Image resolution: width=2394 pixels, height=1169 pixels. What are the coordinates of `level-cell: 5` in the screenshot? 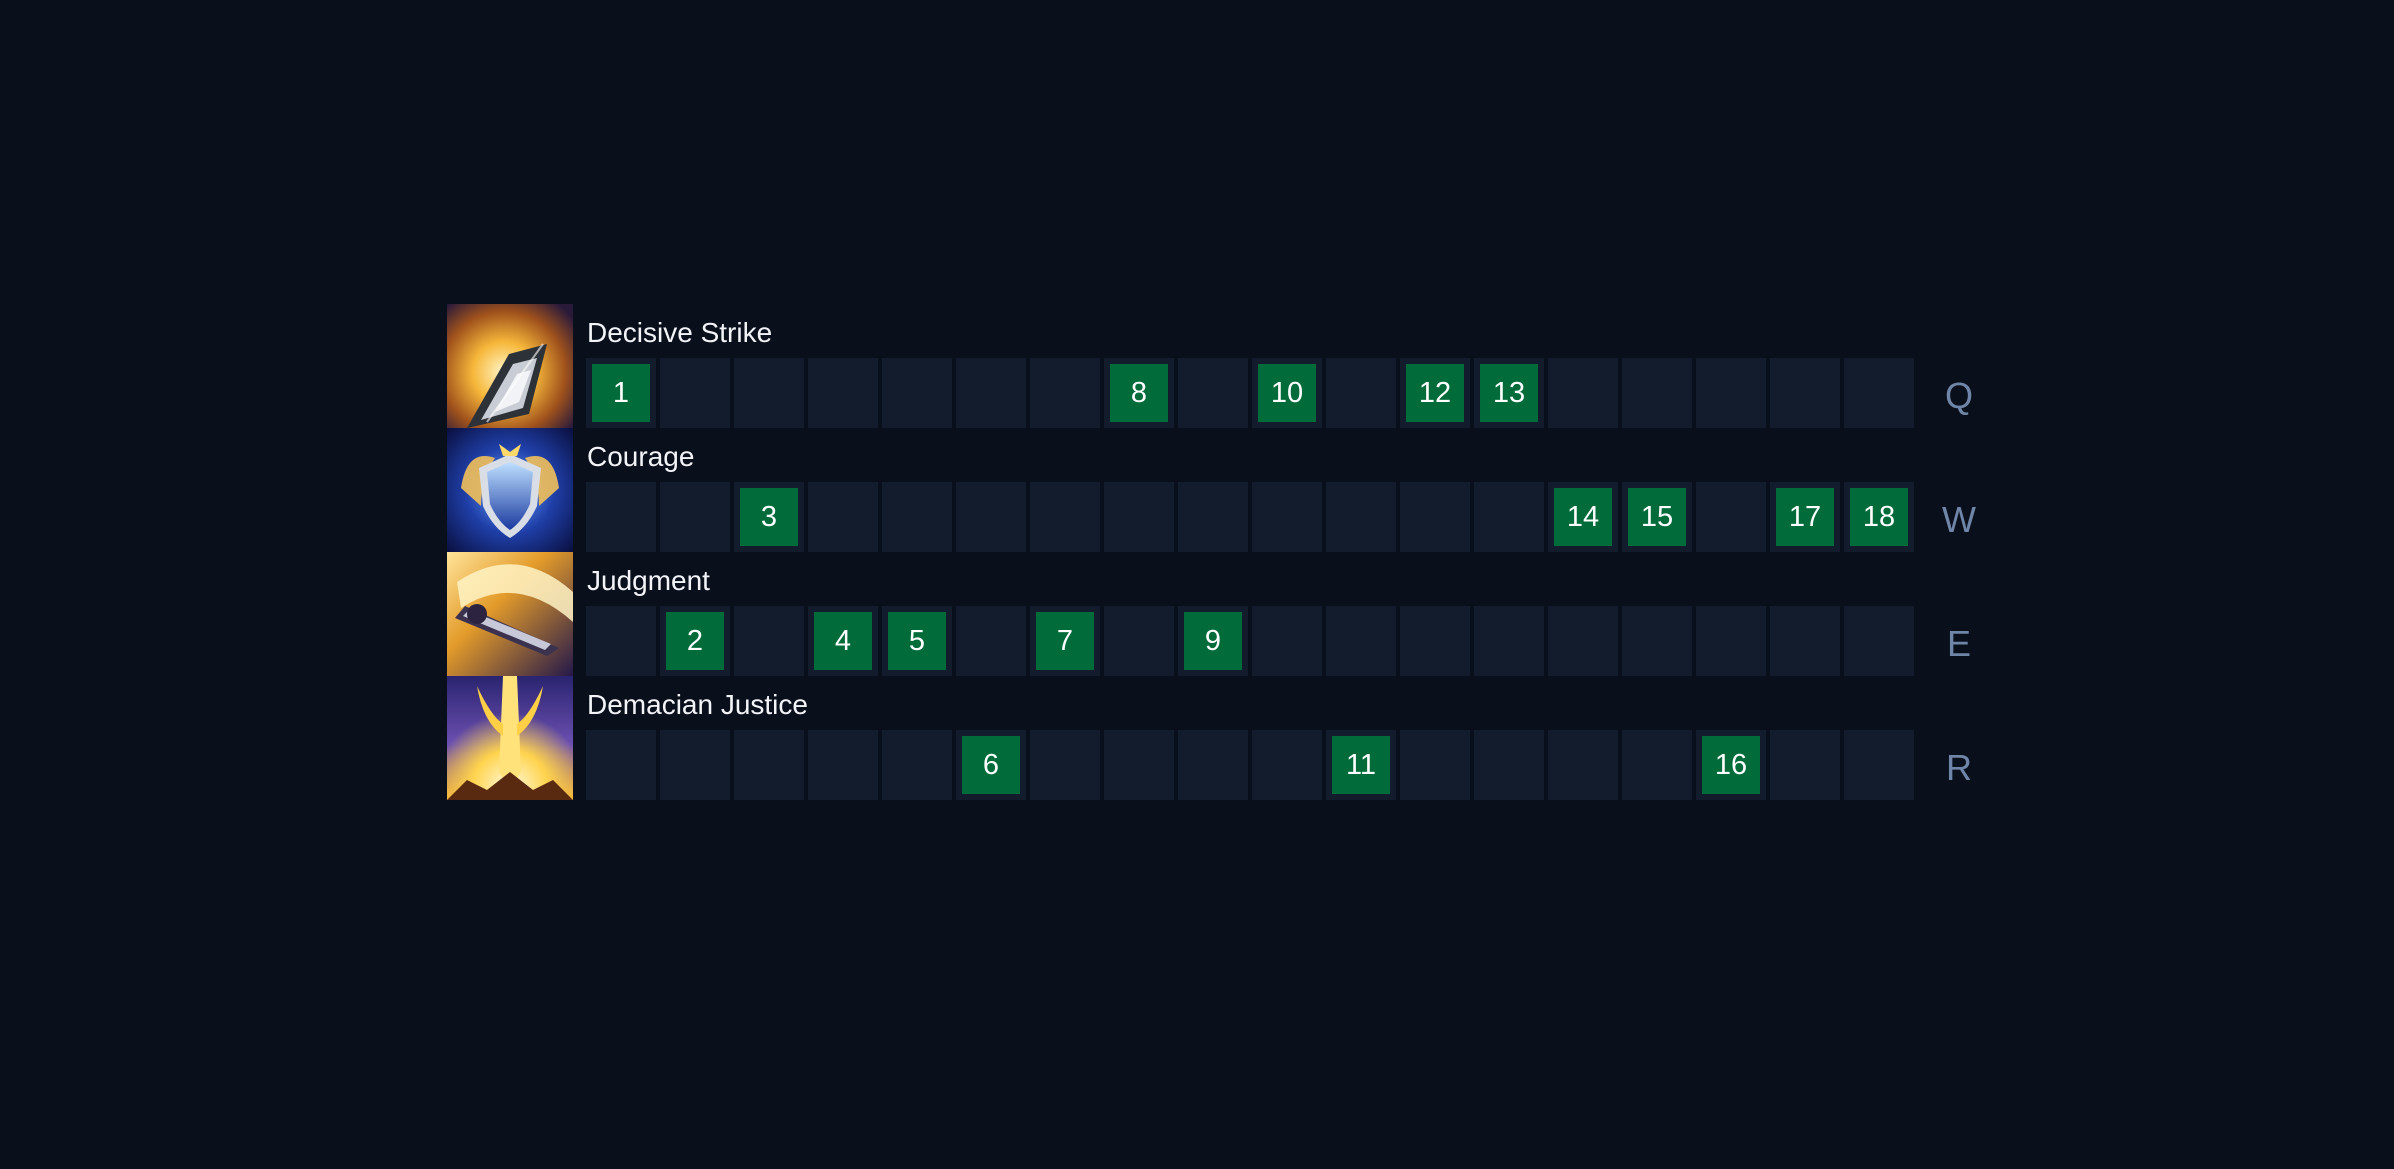 It's located at (917, 641).